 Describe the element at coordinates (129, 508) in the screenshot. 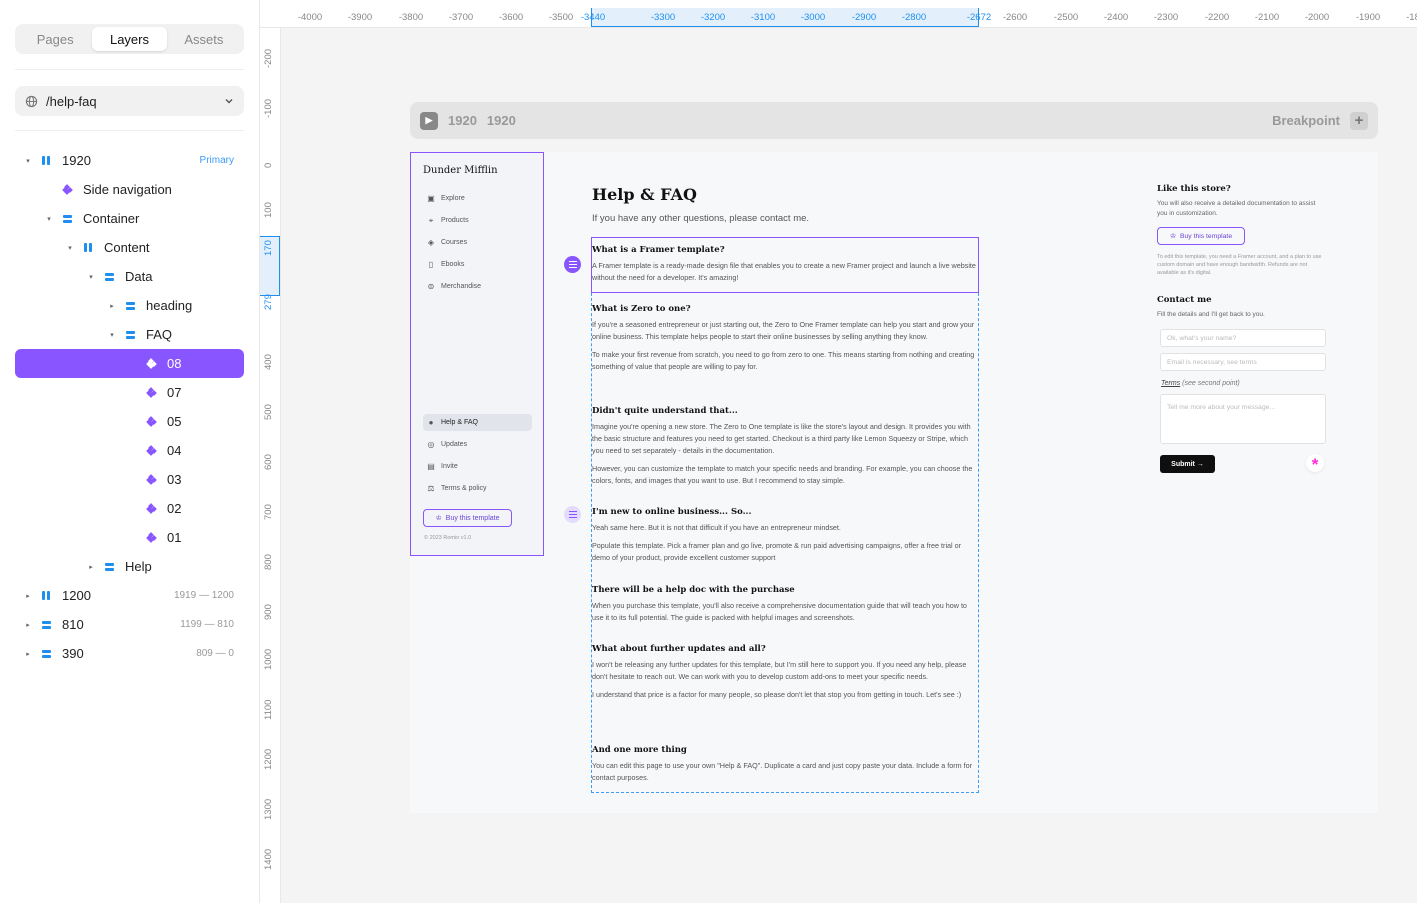

I see `layer-row: 02` at that location.